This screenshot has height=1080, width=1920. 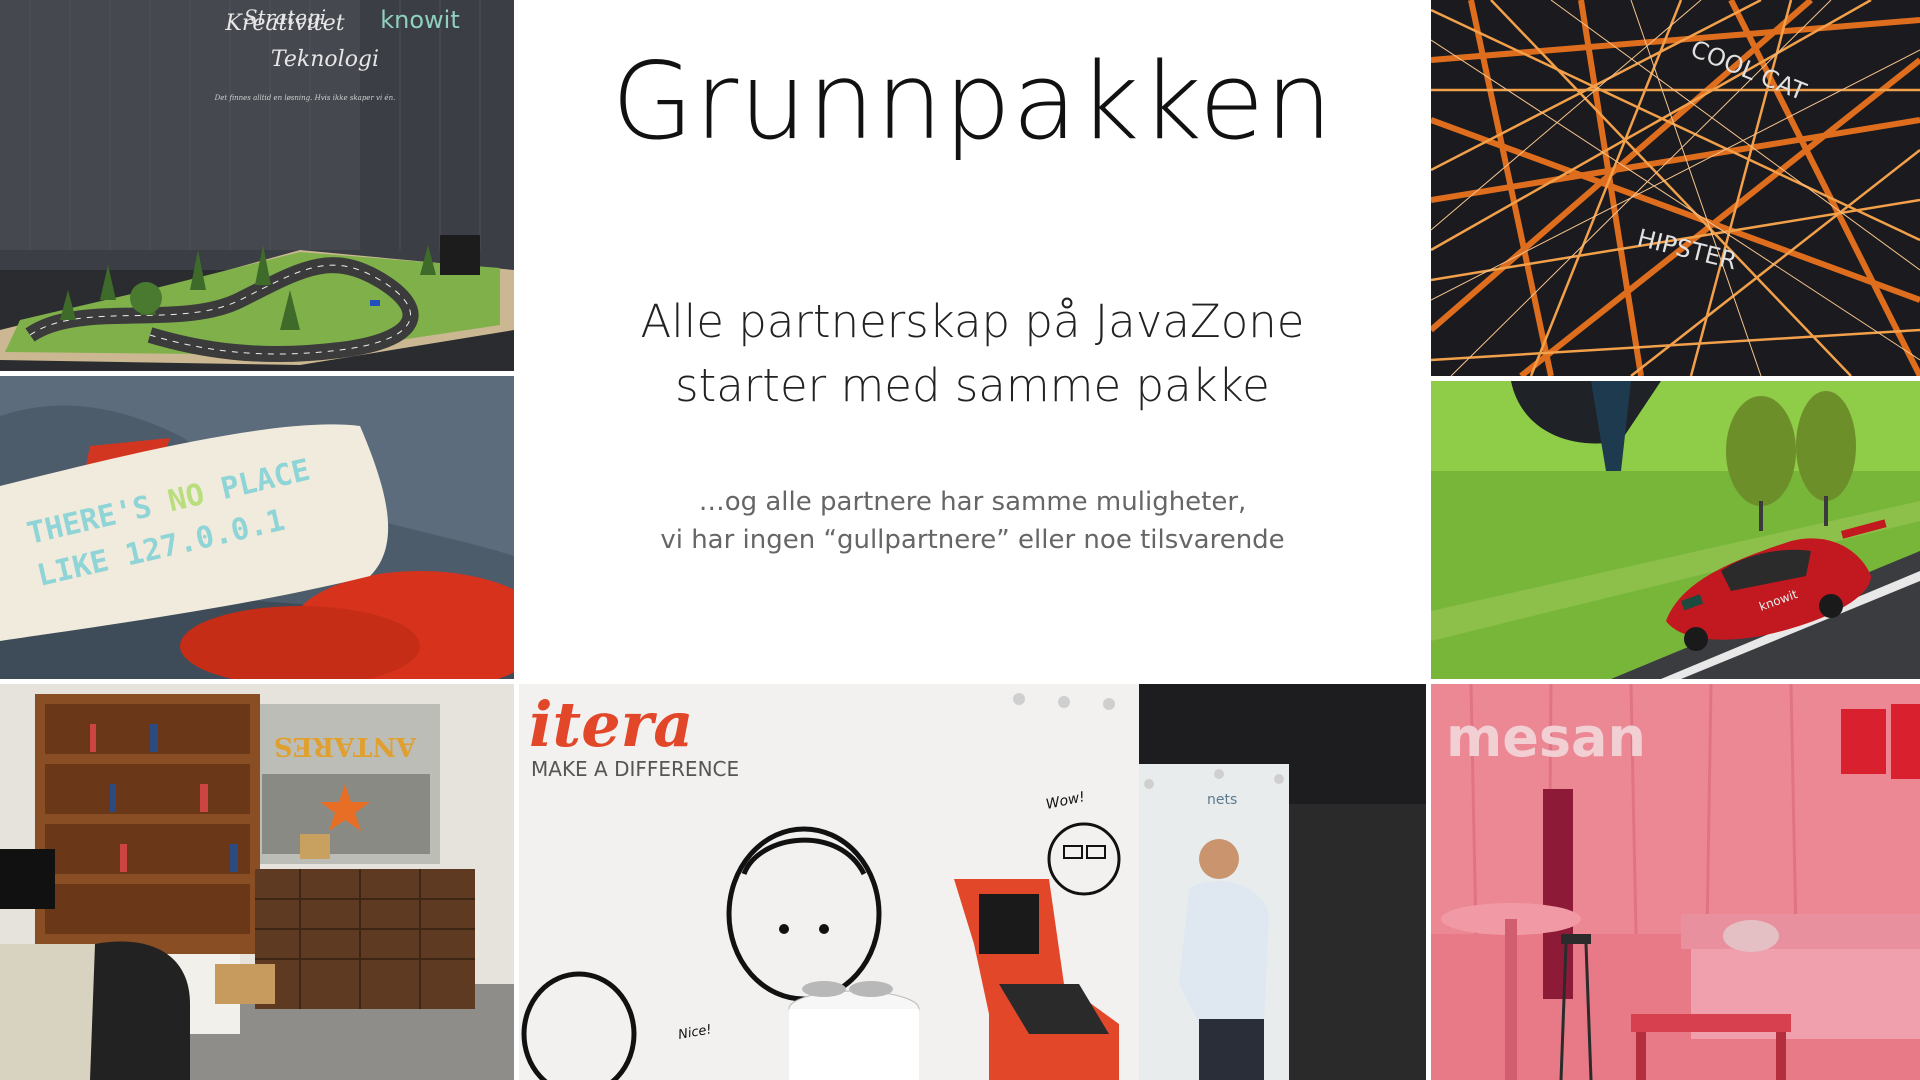 What do you see at coordinates (972, 321) in the screenshot?
I see `subtitle-line-1: Alle partnerskap på JavaZone` at bounding box center [972, 321].